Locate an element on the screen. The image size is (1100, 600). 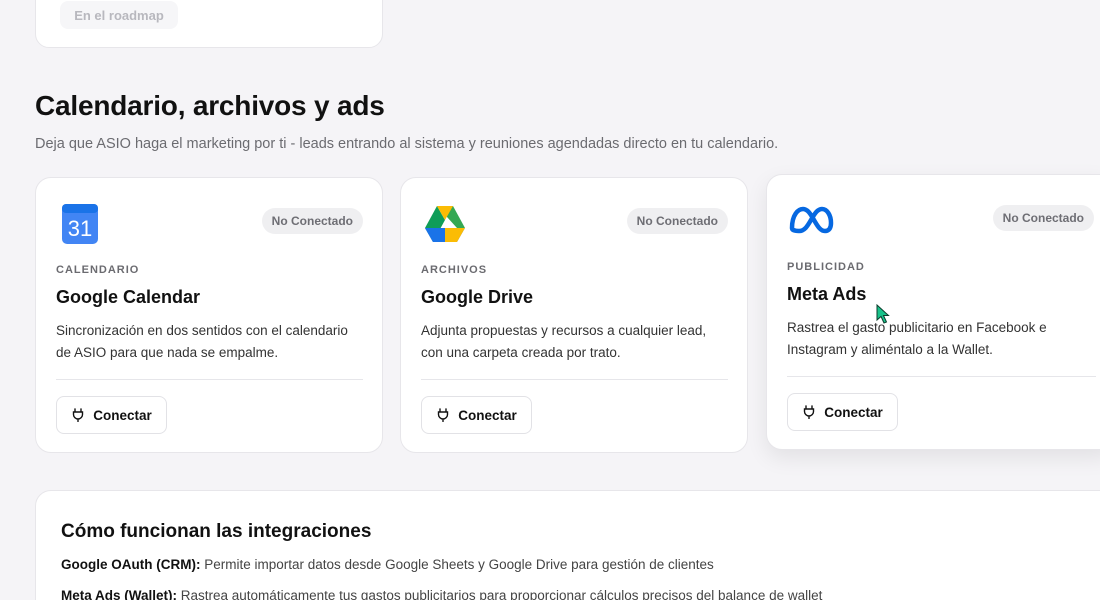
roadmap-badge: En el roadmap is located at coordinates (119, 15).